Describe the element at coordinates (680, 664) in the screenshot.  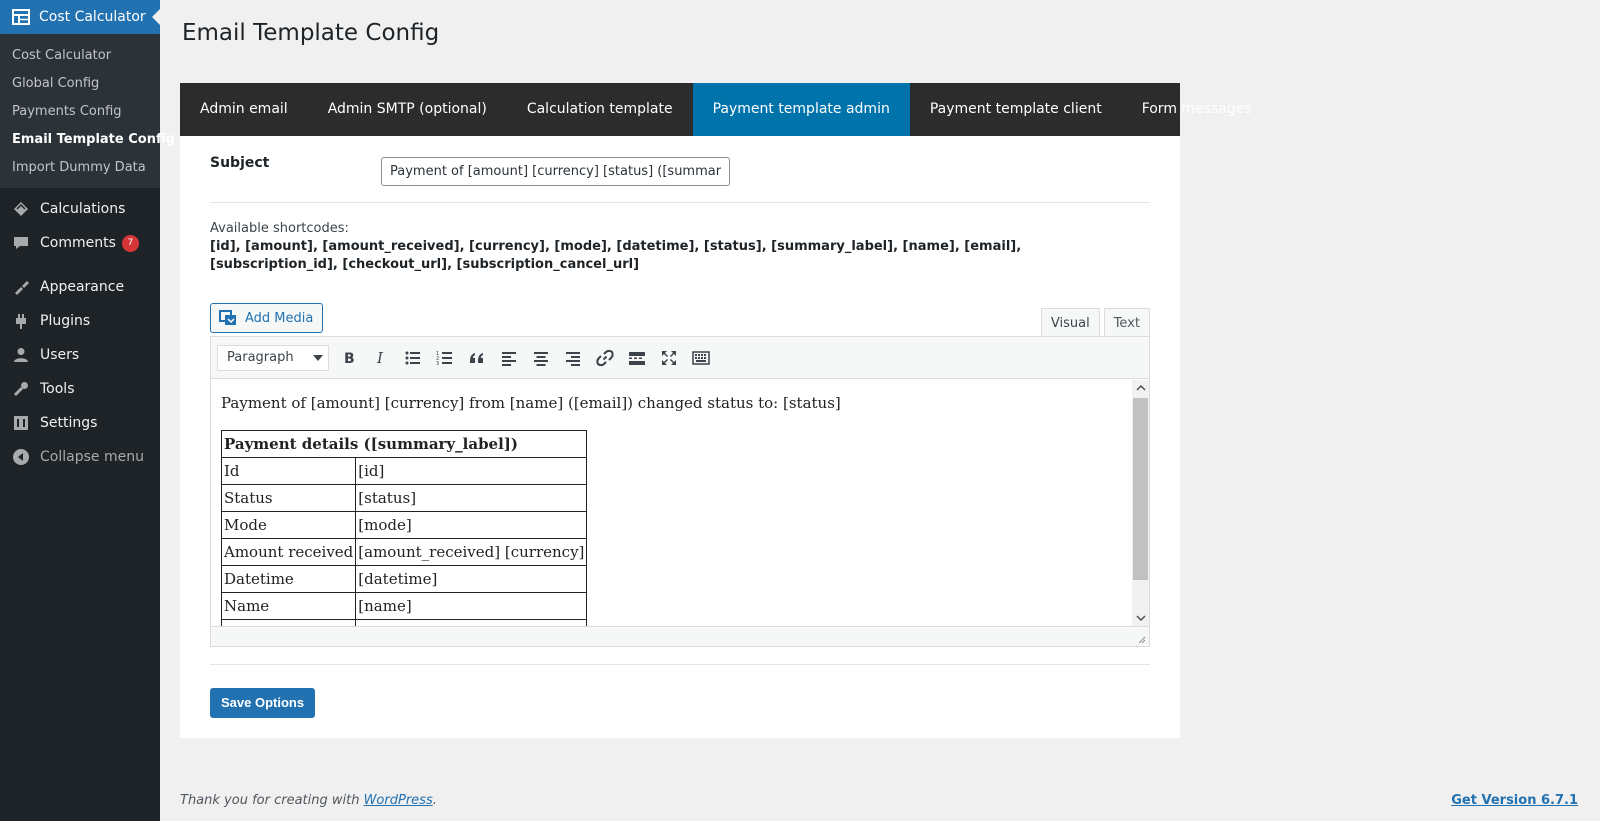
I see `divider` at that location.